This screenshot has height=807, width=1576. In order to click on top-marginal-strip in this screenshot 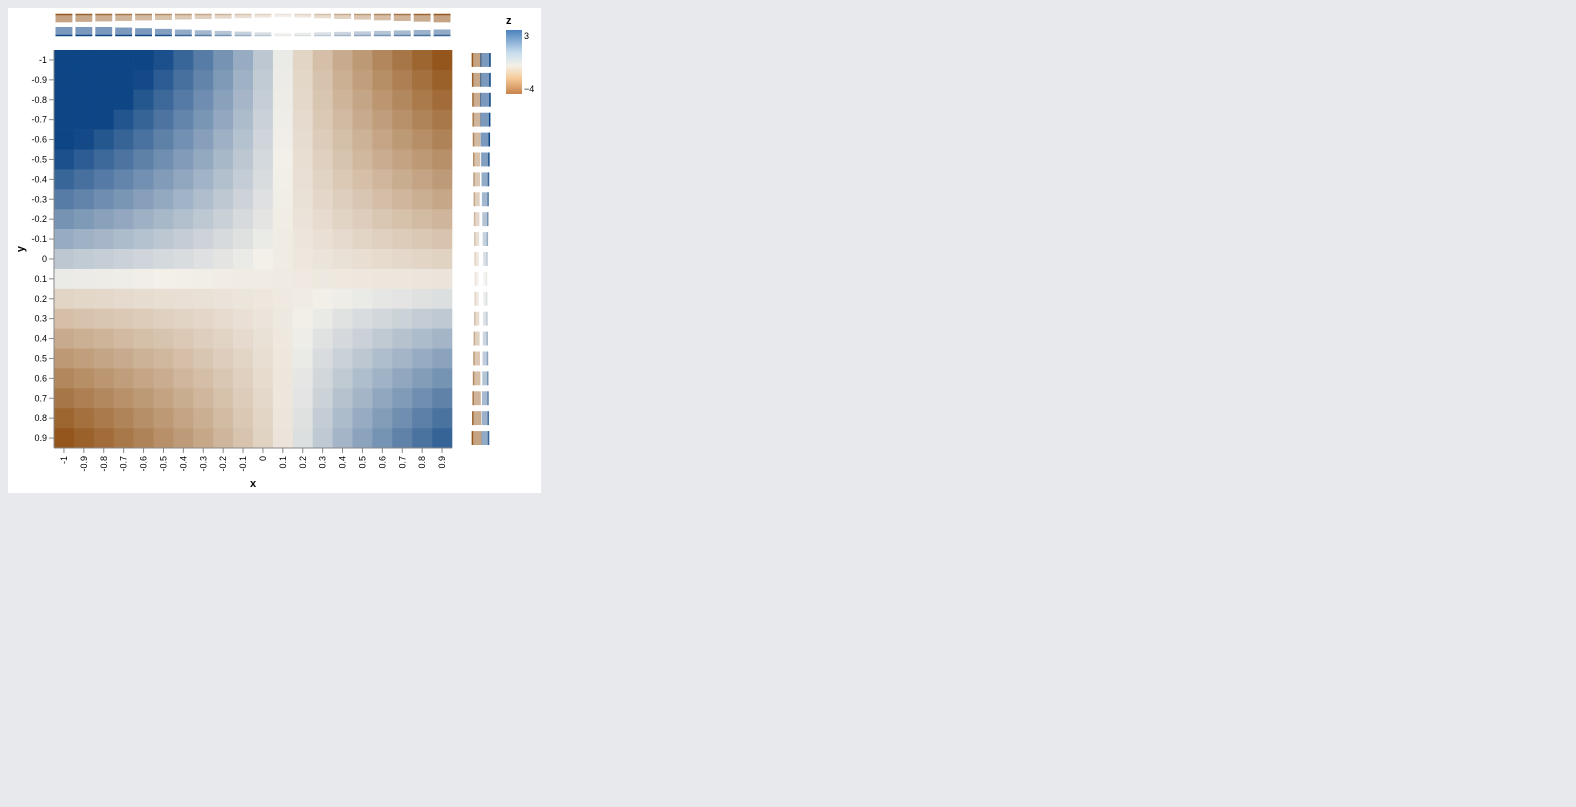, I will do `click(203, 25)`.